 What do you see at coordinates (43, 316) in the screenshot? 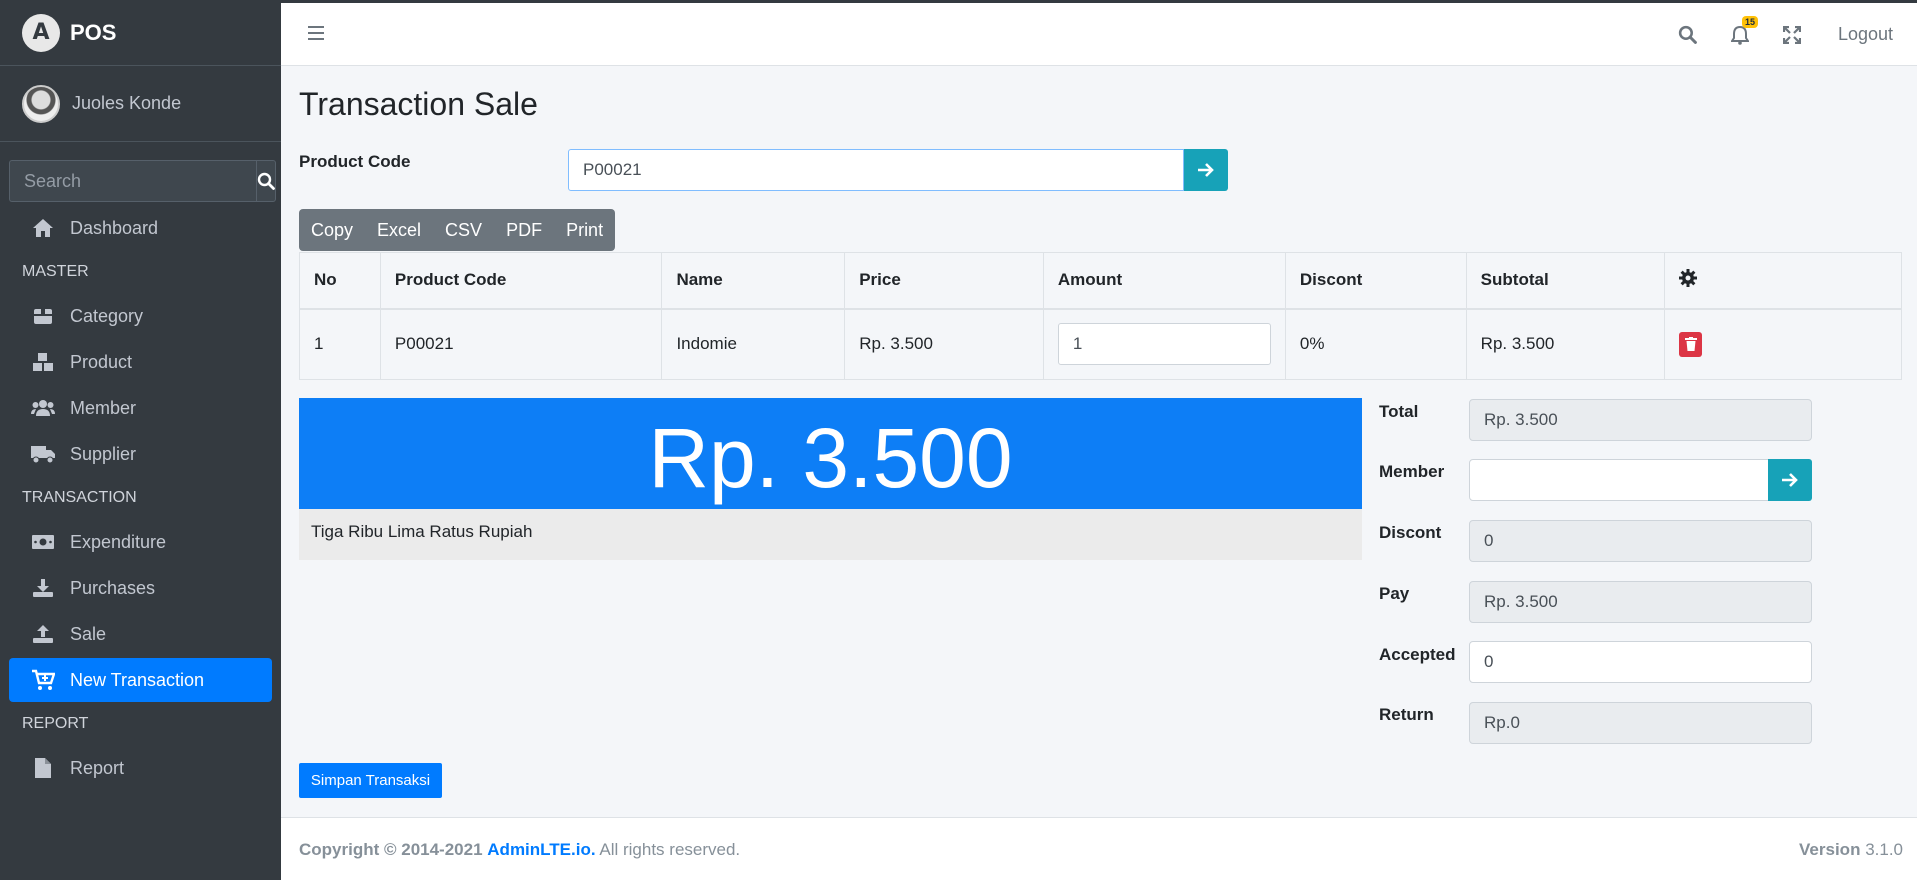
I see `cube-icon` at bounding box center [43, 316].